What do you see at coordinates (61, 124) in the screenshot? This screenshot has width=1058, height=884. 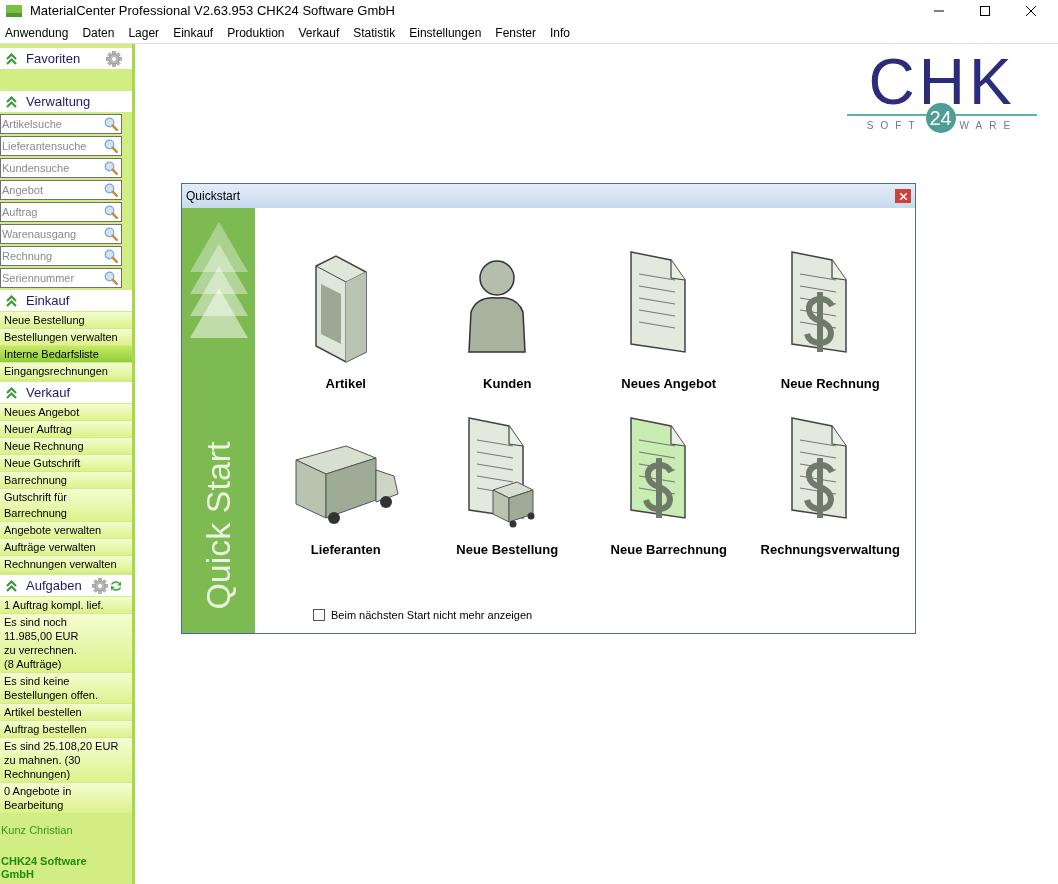 I see `search-field: Artikelsuche` at bounding box center [61, 124].